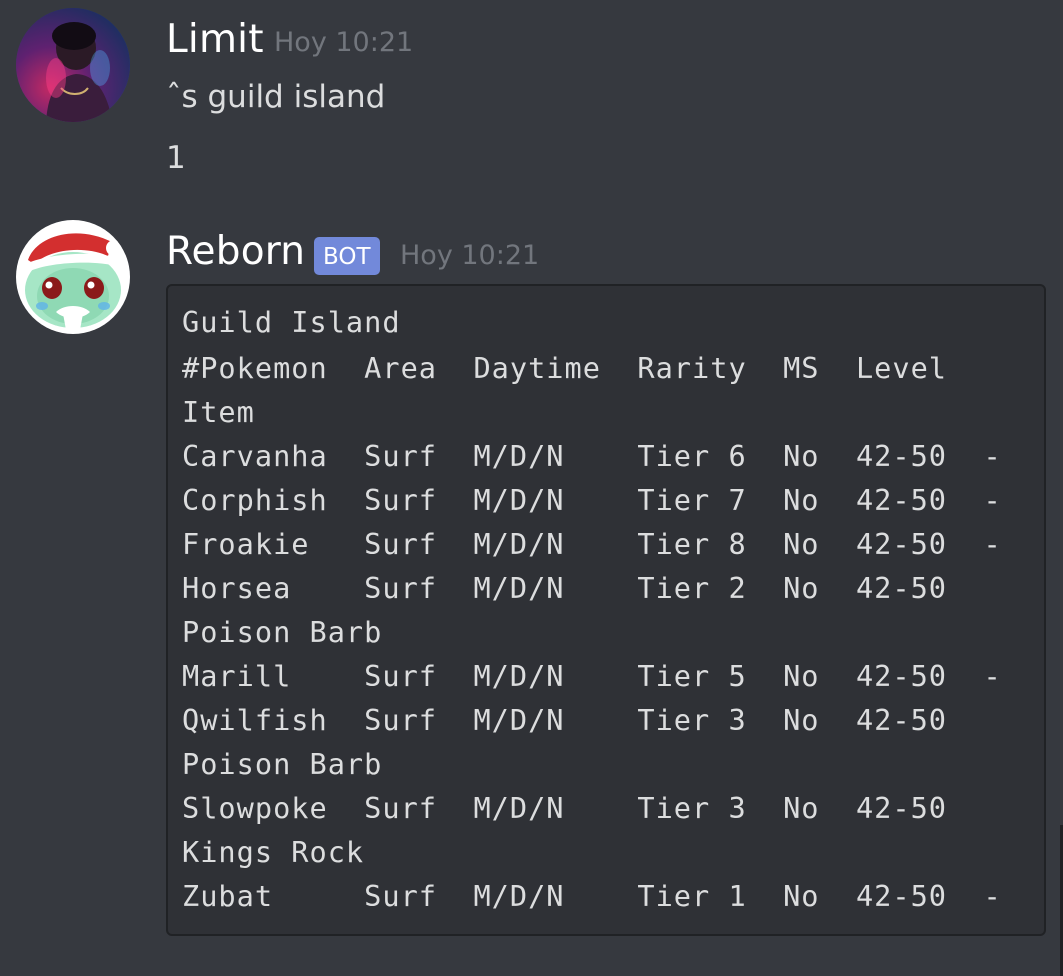  What do you see at coordinates (592, 544) in the screenshot?
I see `code-line: Froakie Surf M/D/N Tier 8 No 42-50 -` at bounding box center [592, 544].